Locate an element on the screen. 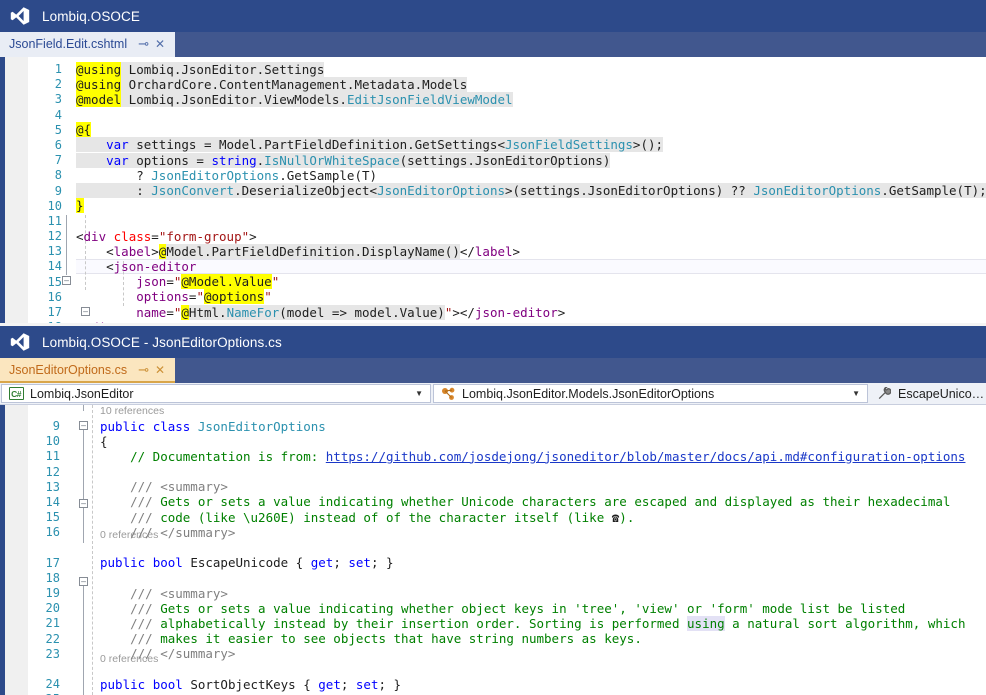 This screenshot has width=986, height=695. line-text: public class JsonEditorOptions is located at coordinates (213, 426).